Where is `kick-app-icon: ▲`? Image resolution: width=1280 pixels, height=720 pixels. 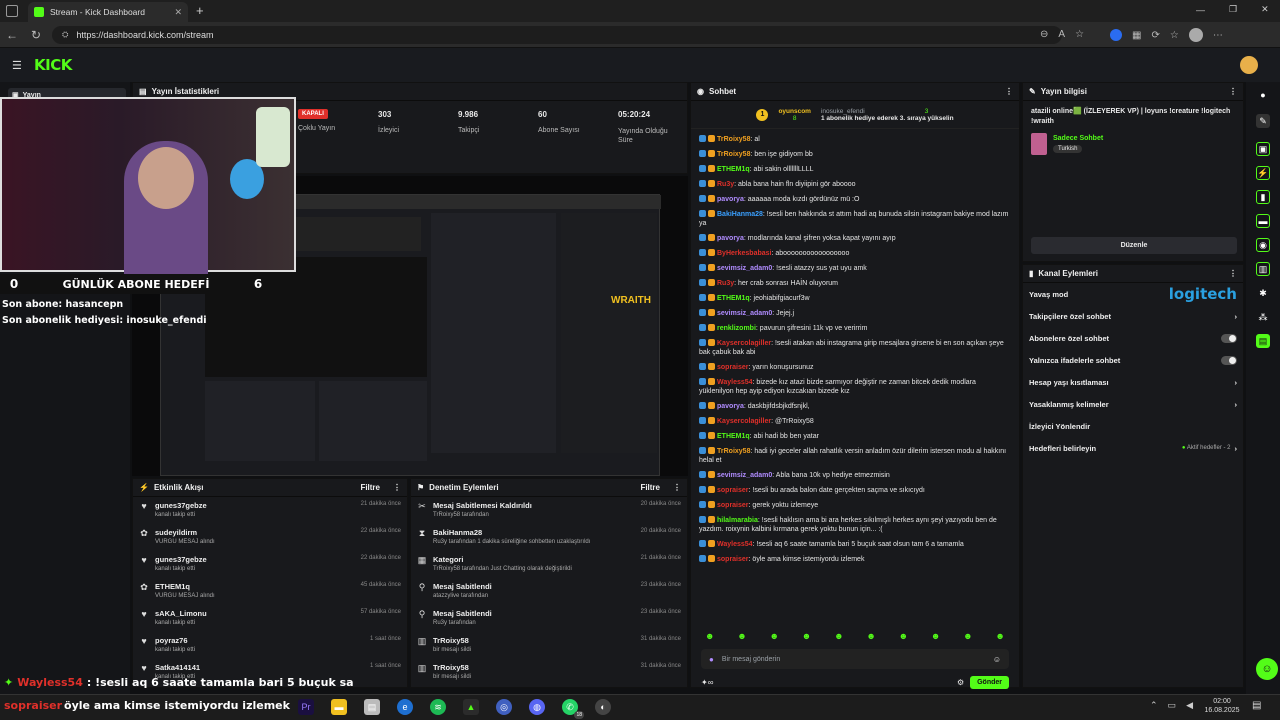
kick-app-icon: ▲ is located at coordinates (471, 707).